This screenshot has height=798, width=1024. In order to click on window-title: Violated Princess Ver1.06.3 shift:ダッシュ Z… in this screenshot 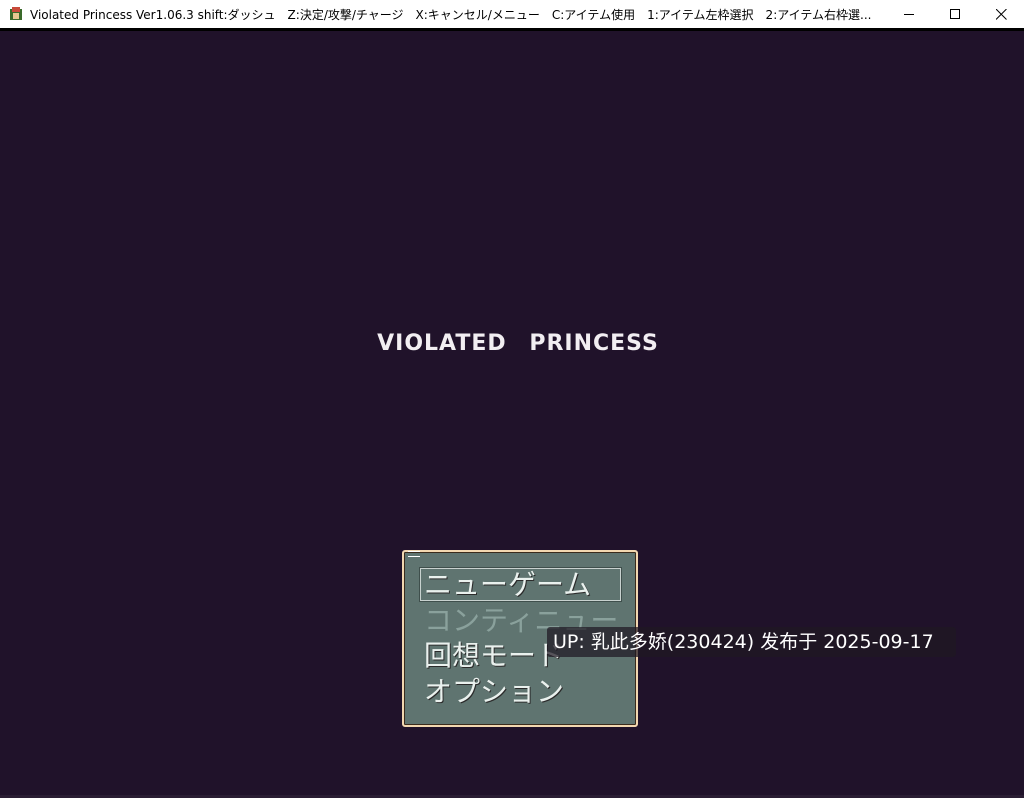, I will do `click(451, 14)`.